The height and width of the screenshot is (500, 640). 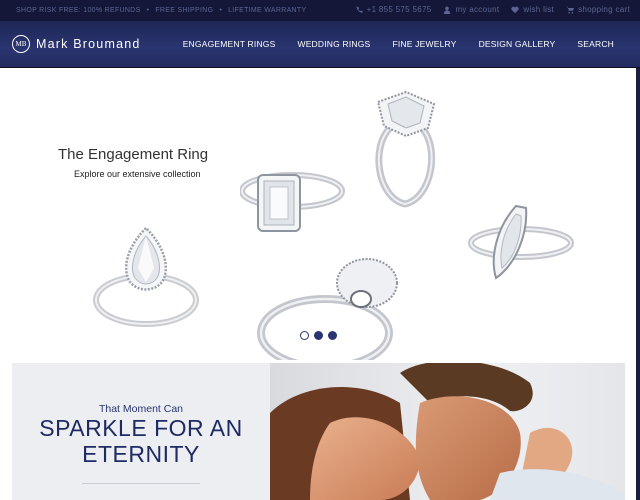 I want to click on nav-wedding-rings: WEDDING RINGS, so click(x=333, y=44).